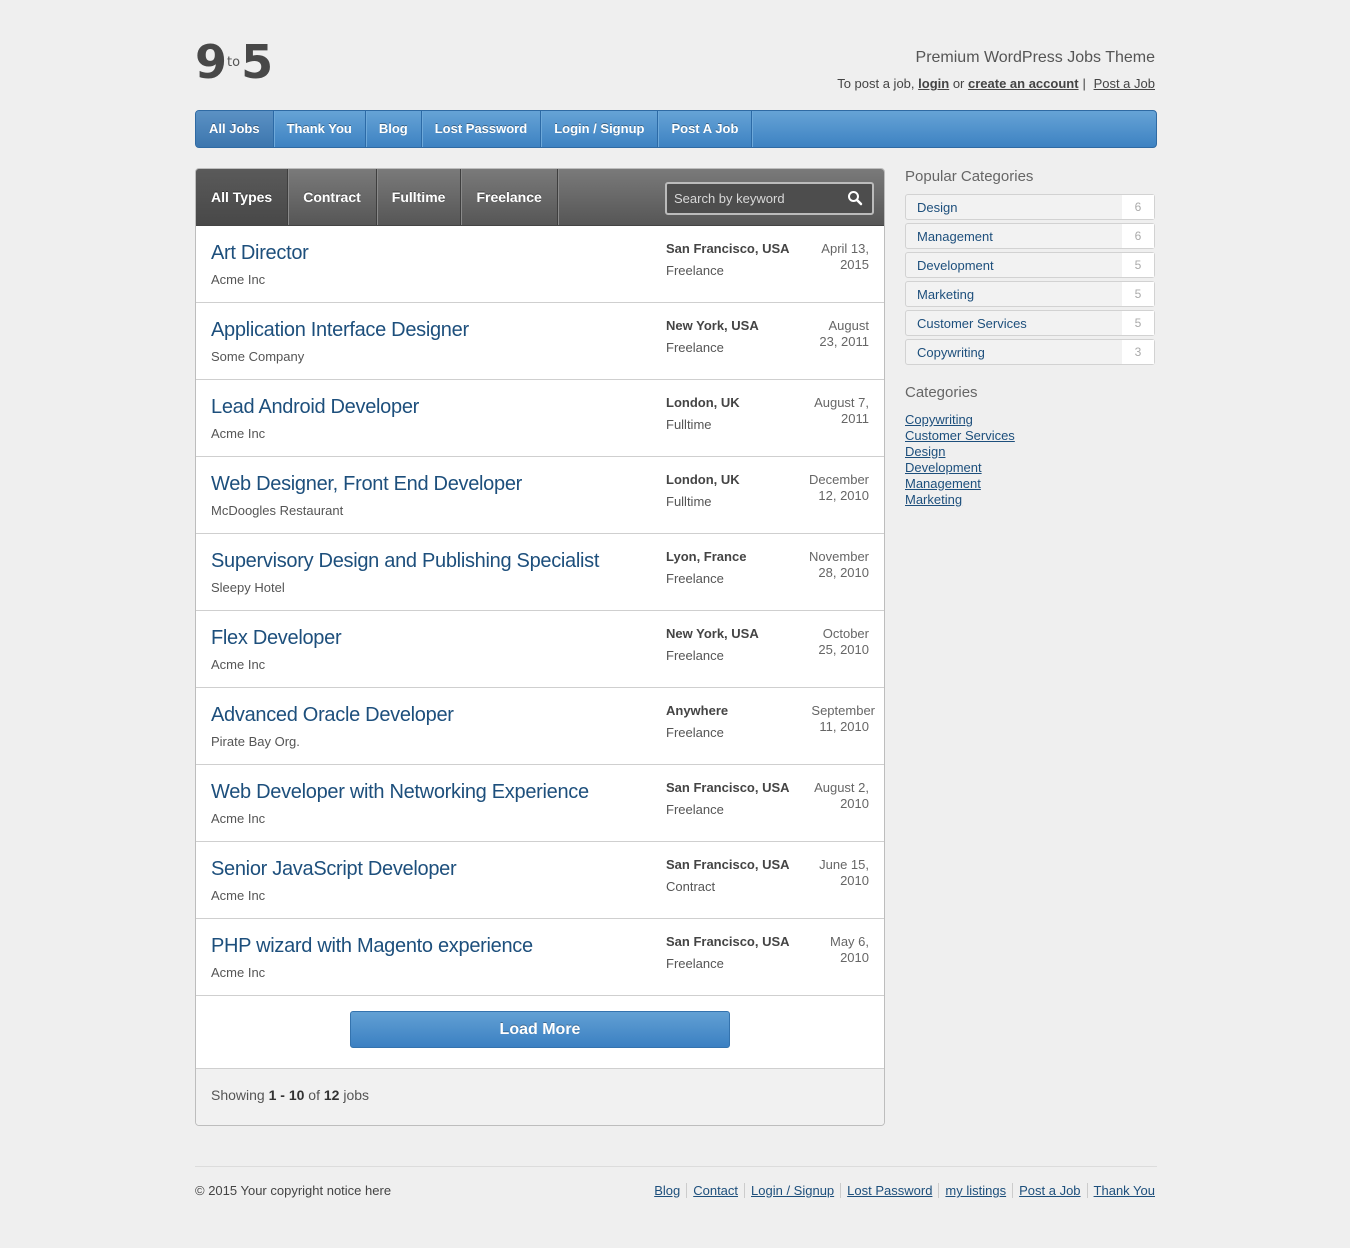  What do you see at coordinates (854, 957) in the screenshot?
I see `job-date-line2: 2010` at bounding box center [854, 957].